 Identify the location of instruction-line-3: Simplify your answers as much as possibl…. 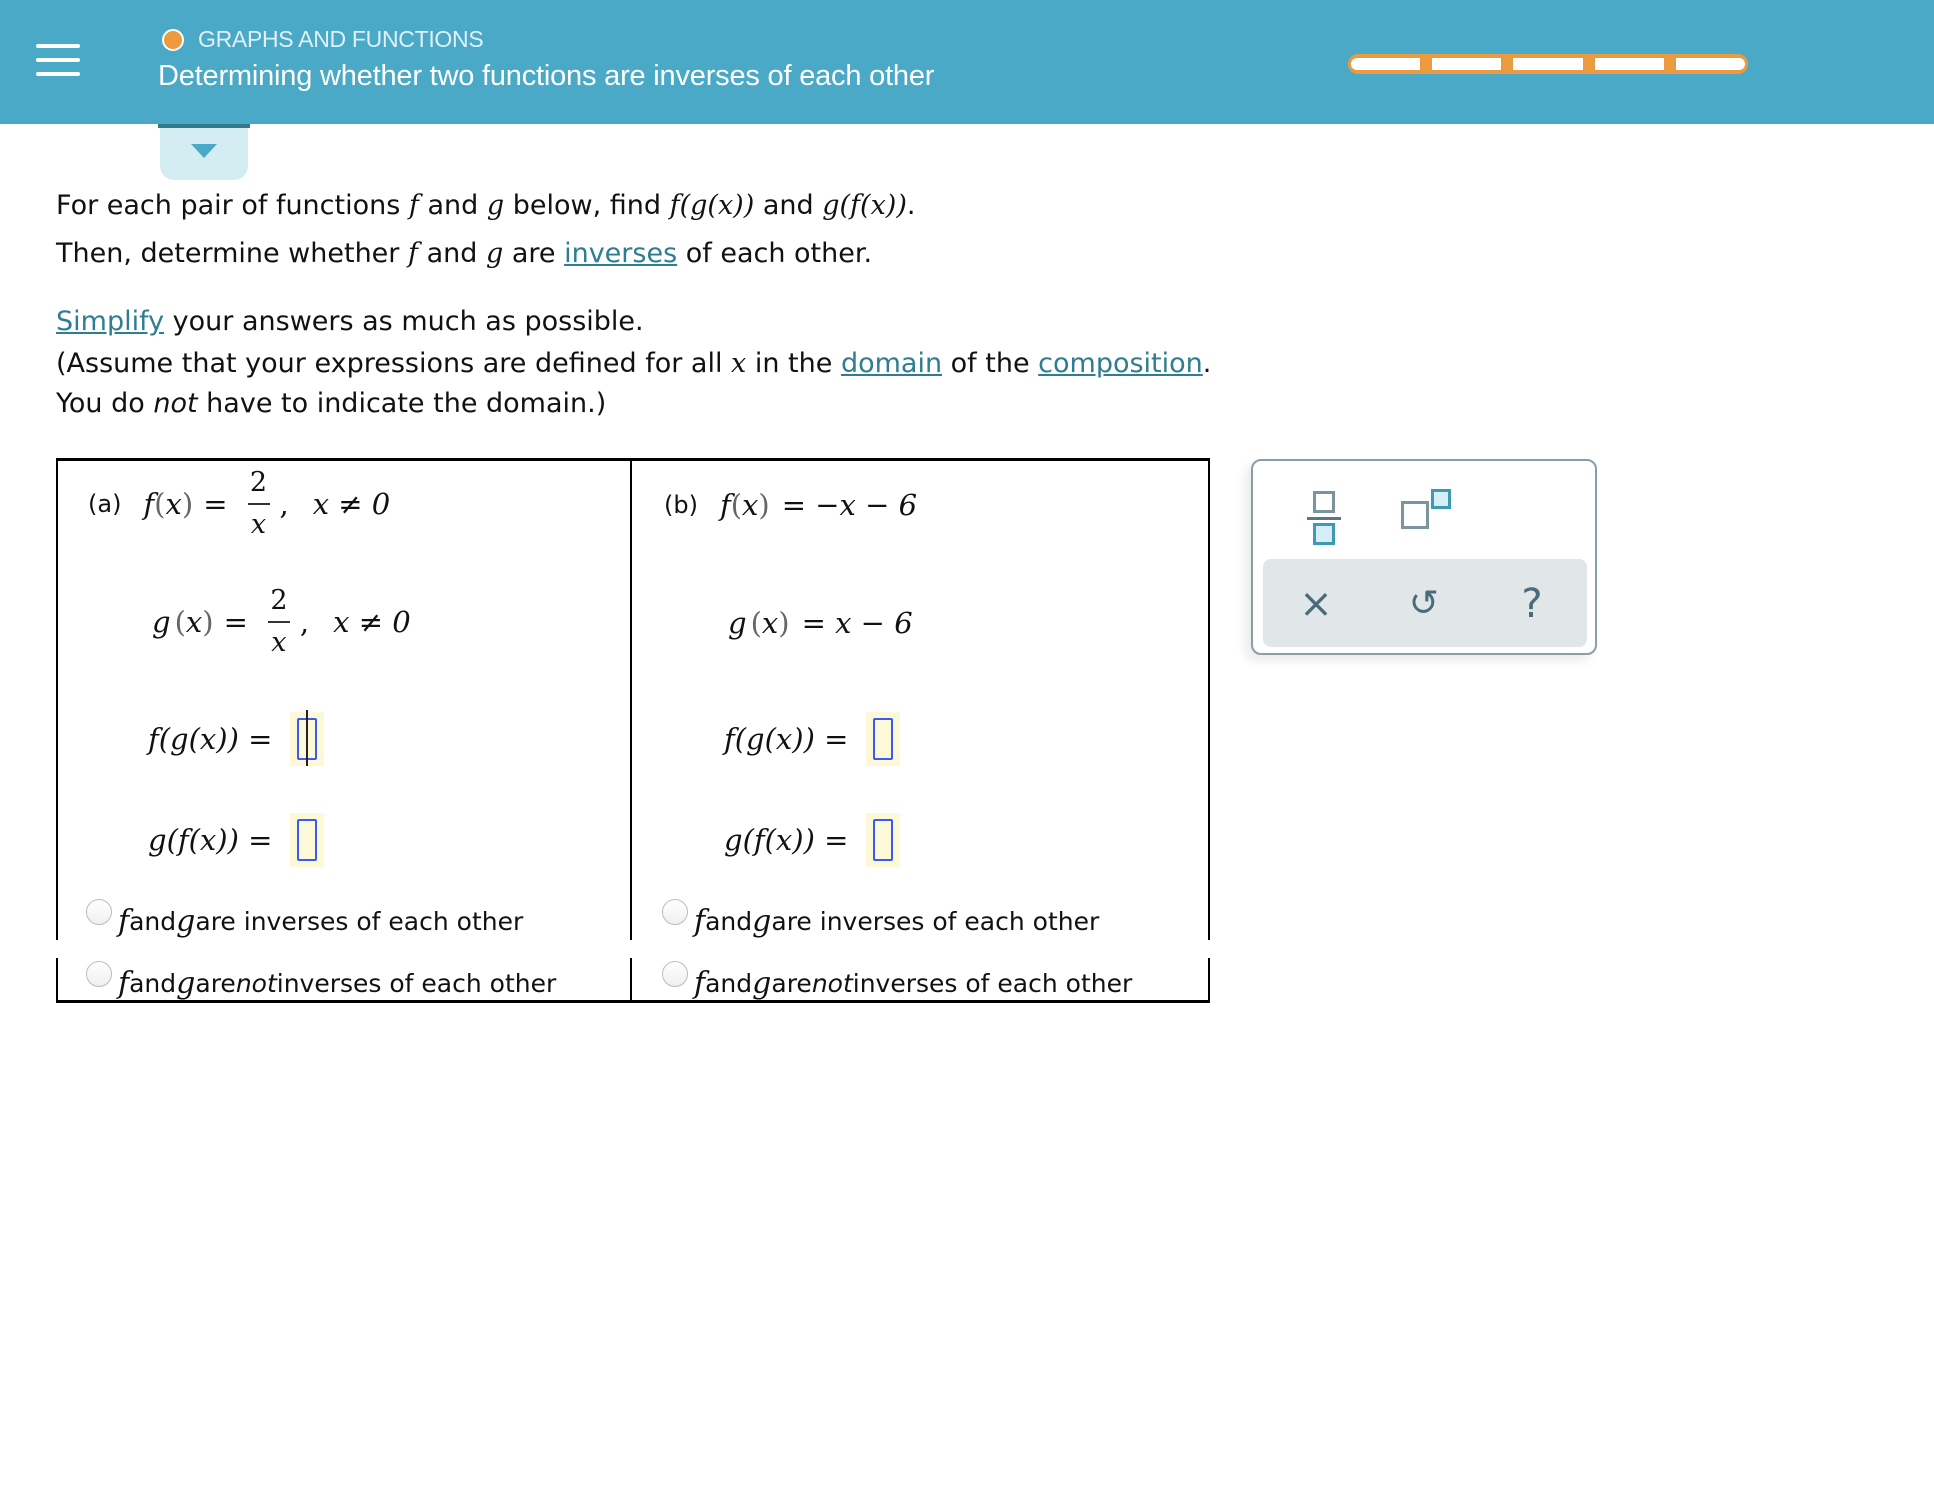
(350, 321).